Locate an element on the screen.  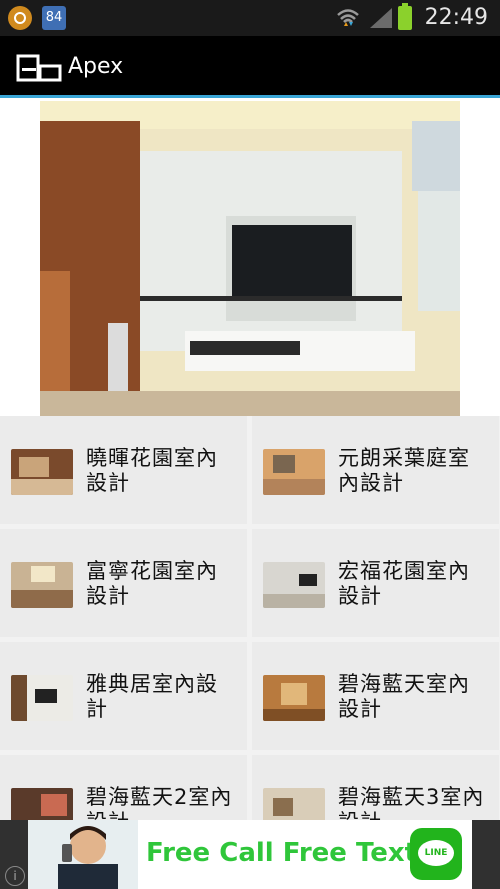
project-tile: 元朗采葉庭室內設計 is located at coordinates (375, 470).